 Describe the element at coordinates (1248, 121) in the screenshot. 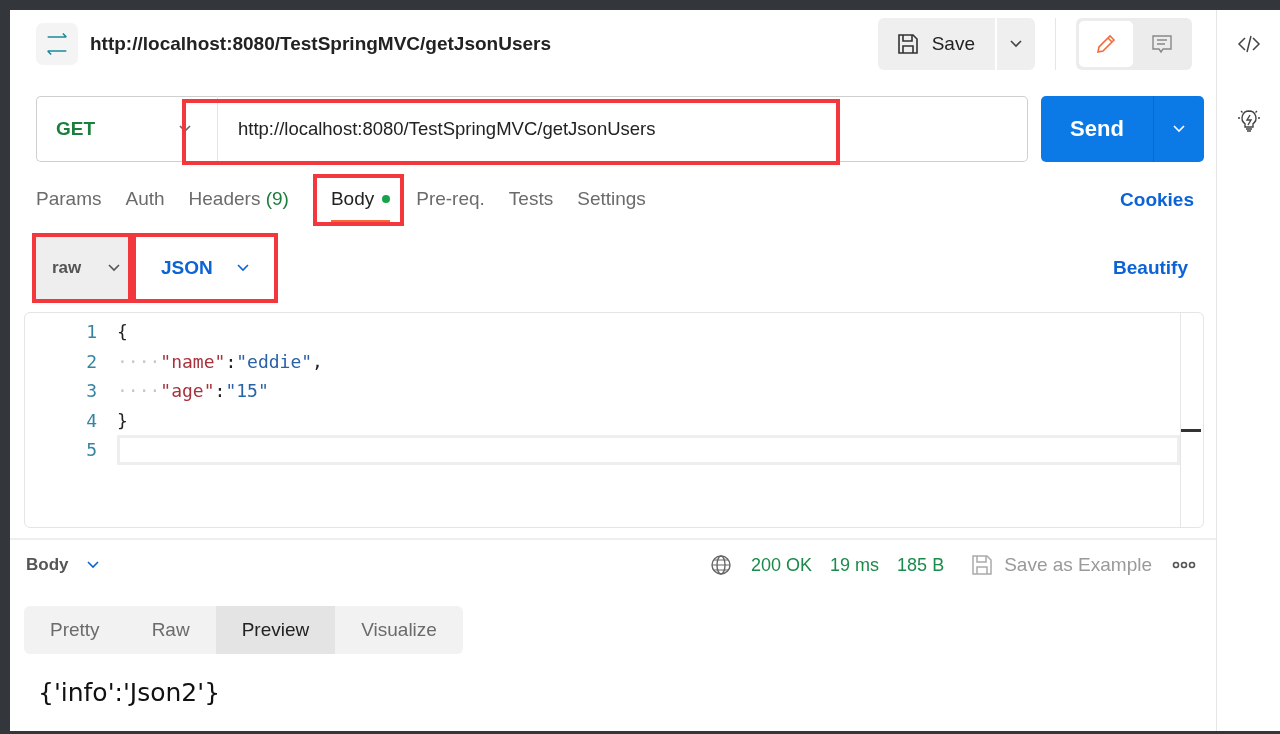

I see `lightbulb-icon` at that location.